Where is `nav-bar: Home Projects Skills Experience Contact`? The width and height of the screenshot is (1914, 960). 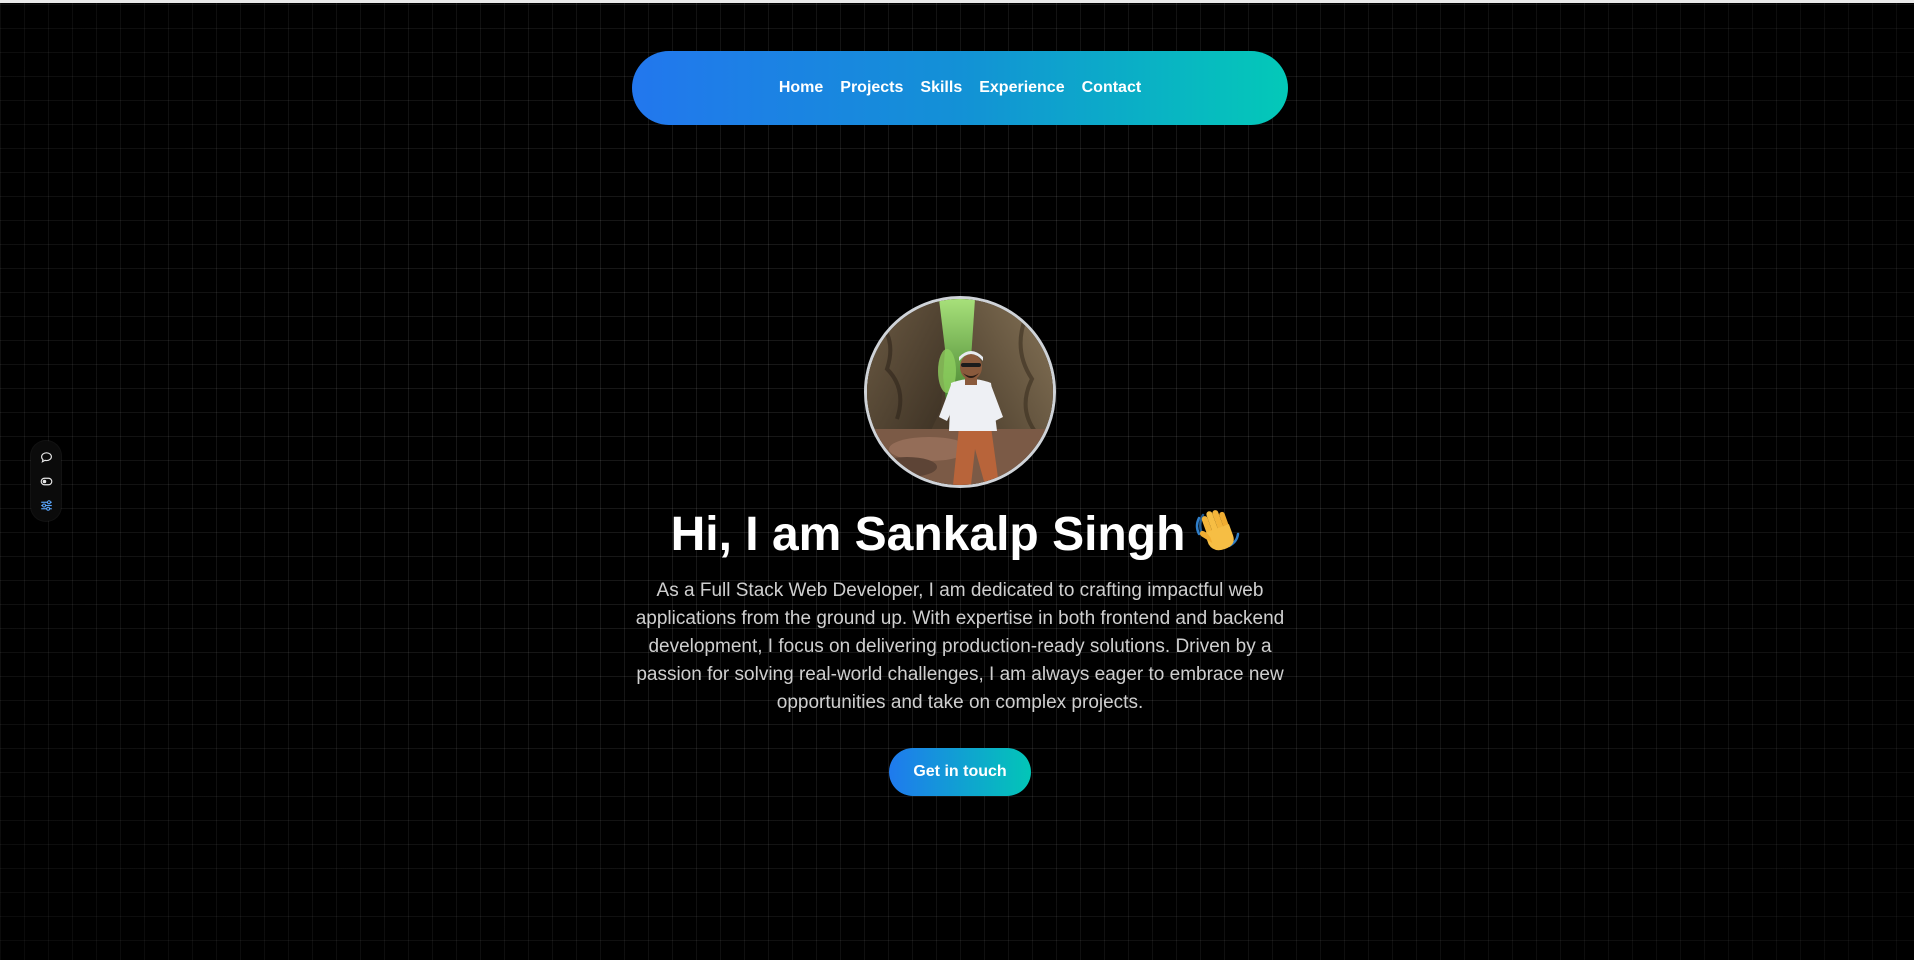 nav-bar: Home Projects Skills Experience Contact is located at coordinates (960, 88).